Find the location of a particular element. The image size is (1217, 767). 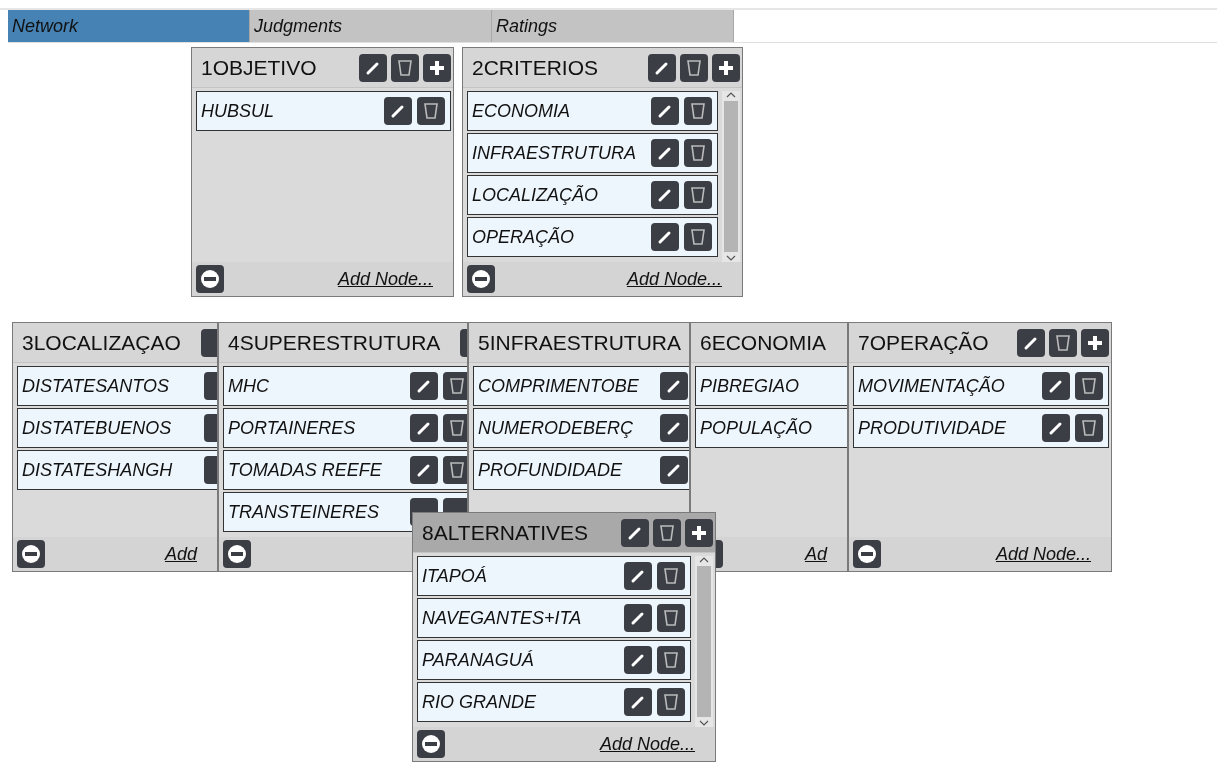

node-label: DISTATESHANGH is located at coordinates (97, 470).